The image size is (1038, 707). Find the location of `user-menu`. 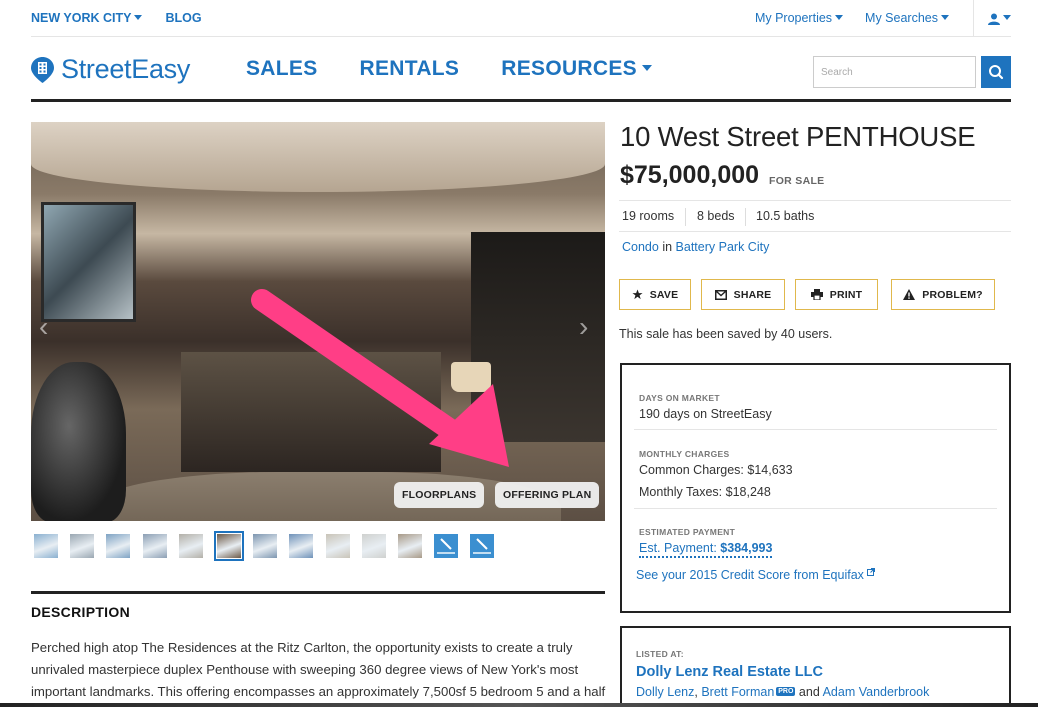

user-menu is located at coordinates (999, 18).